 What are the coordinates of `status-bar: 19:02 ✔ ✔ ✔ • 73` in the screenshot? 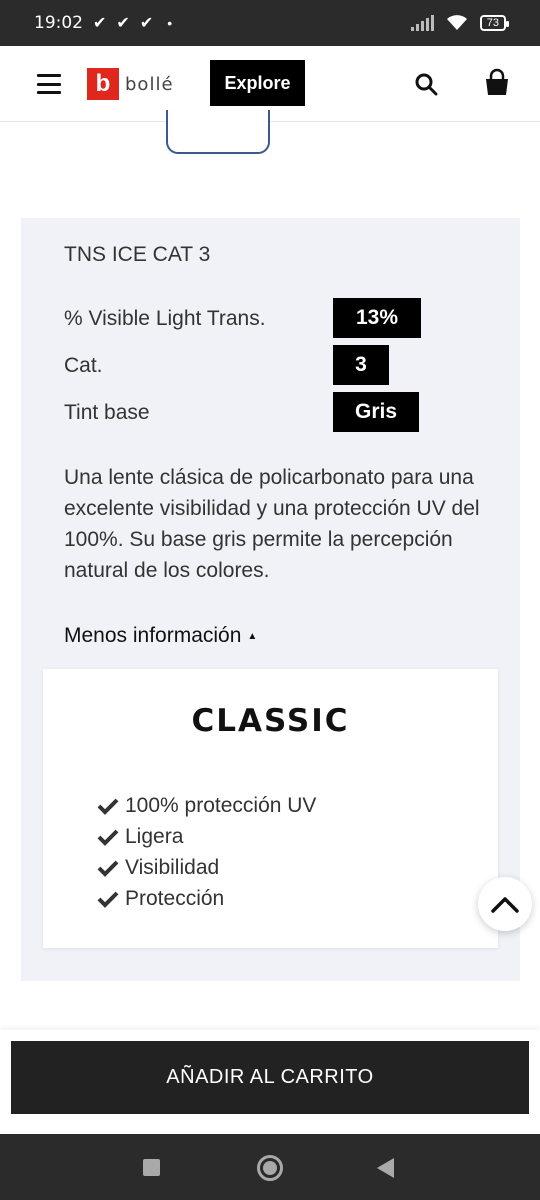 It's located at (270, 23).